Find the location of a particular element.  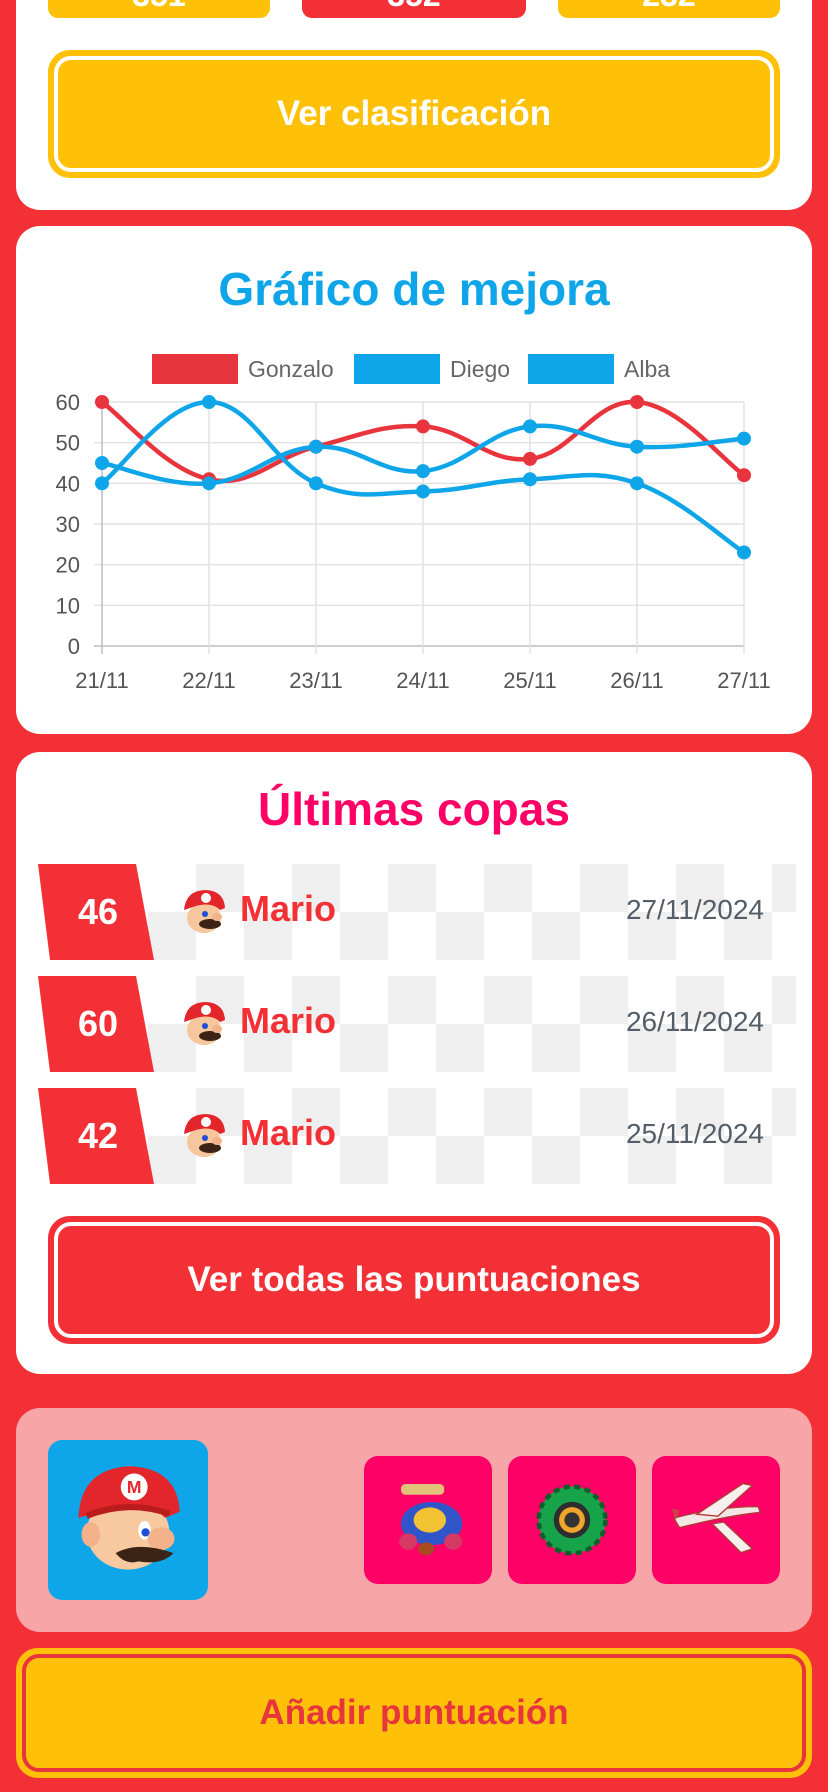

glider-slot is located at coordinates (716, 1520).